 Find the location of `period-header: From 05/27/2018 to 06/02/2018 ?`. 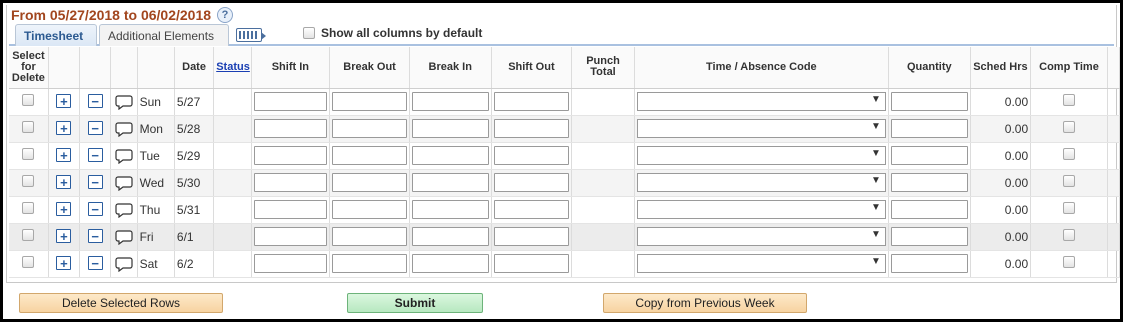

period-header: From 05/27/2018 to 06/02/2018 ? is located at coordinates (122, 15).